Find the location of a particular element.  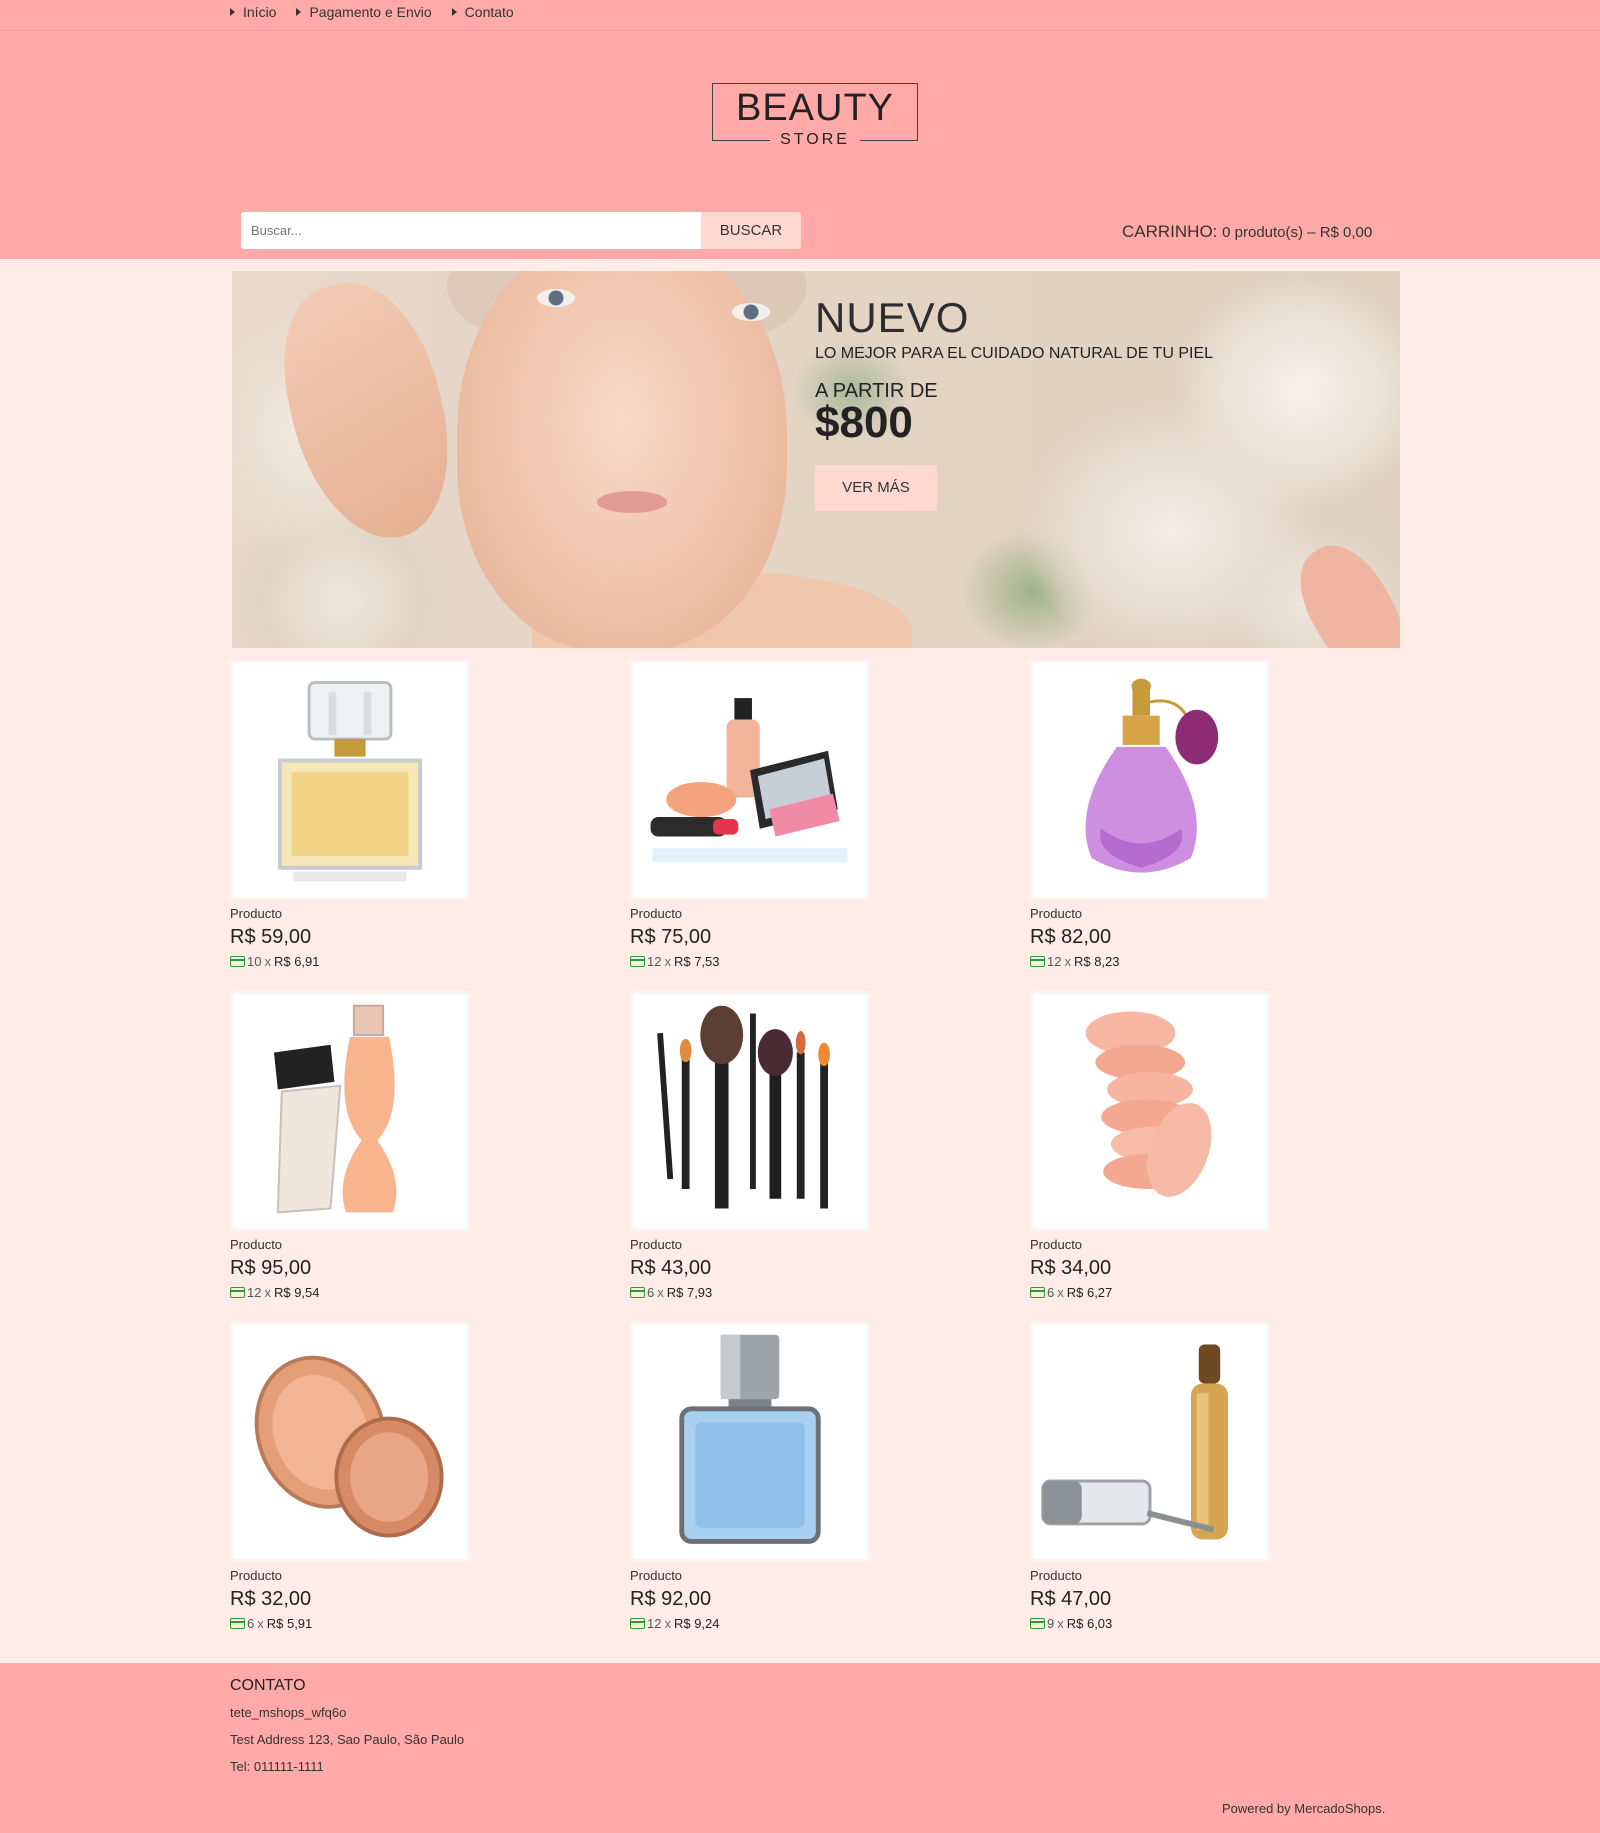

search-input is located at coordinates (471, 230).